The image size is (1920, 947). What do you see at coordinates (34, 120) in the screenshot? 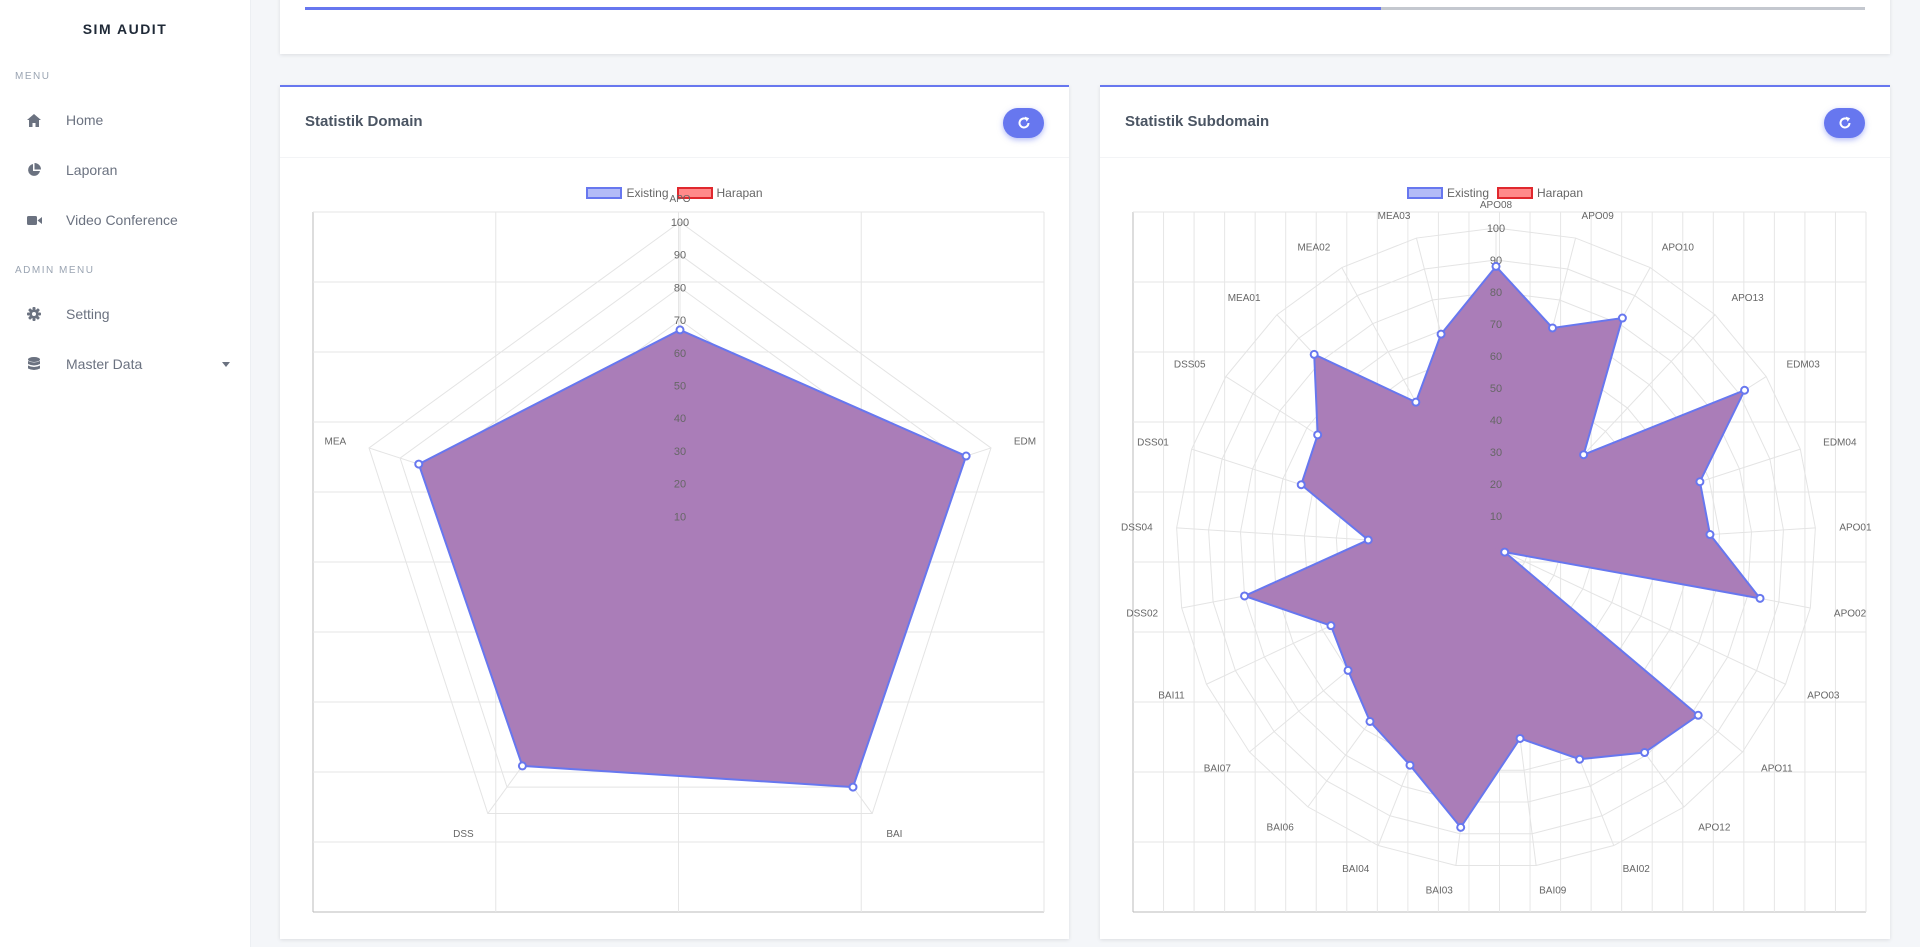
I see `home-icon` at bounding box center [34, 120].